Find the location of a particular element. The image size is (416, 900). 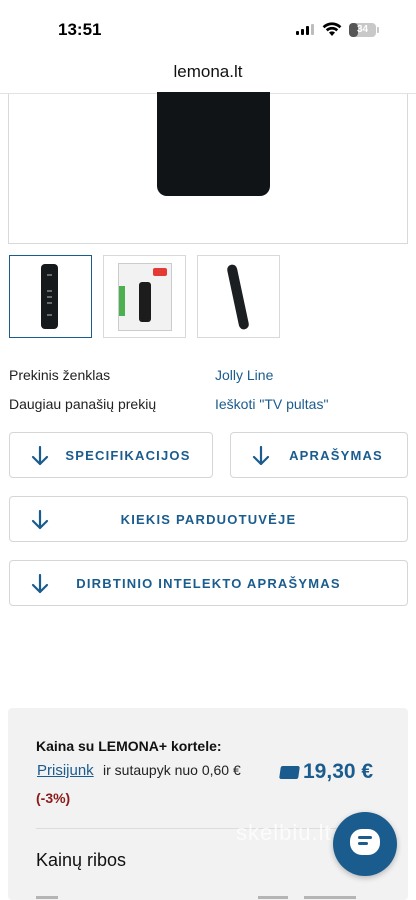

attr-similar-label: Daugiau panašių prekių is located at coordinates (83, 404).